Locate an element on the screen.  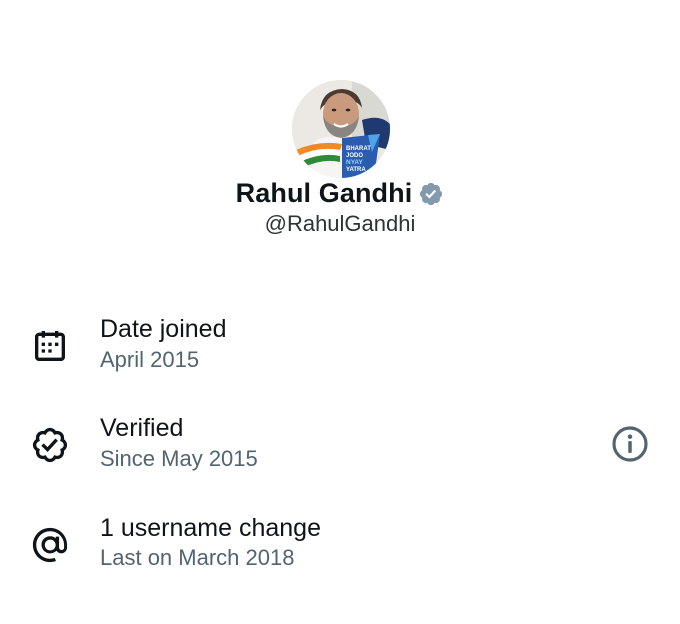
username-change-date: Last on March 2018 is located at coordinates (197, 557).